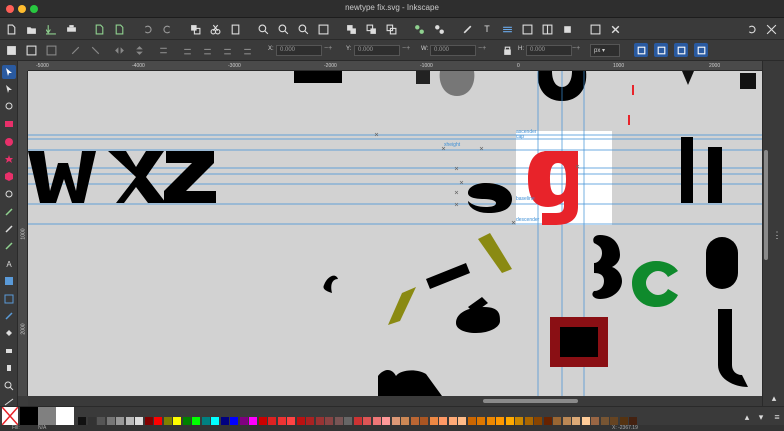 Image resolution: width=784 pixels, height=431 pixels. Describe the element at coordinates (661, 50) in the screenshot. I see `scale-corners-icon` at that location.